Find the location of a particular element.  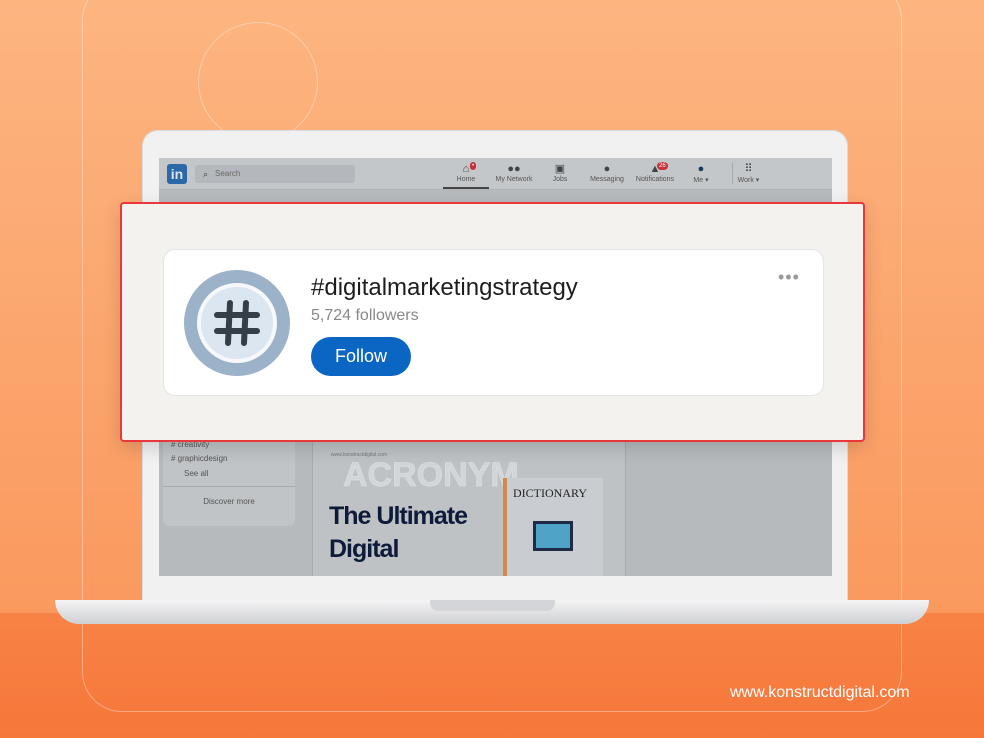

nav-messaging: ● Messaging is located at coordinates (607, 172).